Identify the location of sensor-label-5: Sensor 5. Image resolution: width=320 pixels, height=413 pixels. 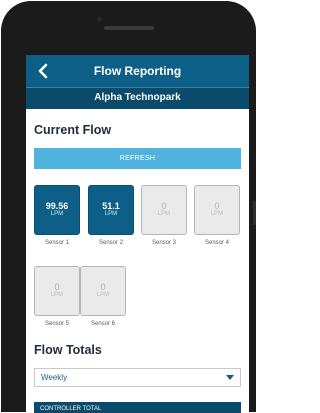
(56, 324).